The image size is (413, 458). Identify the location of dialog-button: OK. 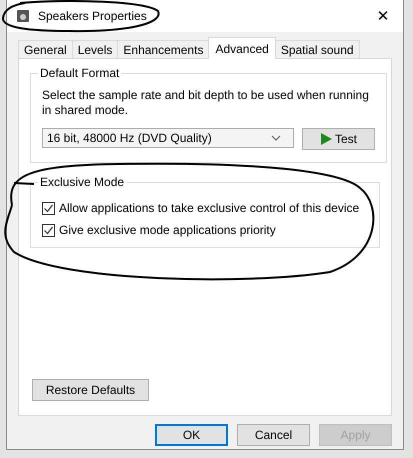
(191, 435).